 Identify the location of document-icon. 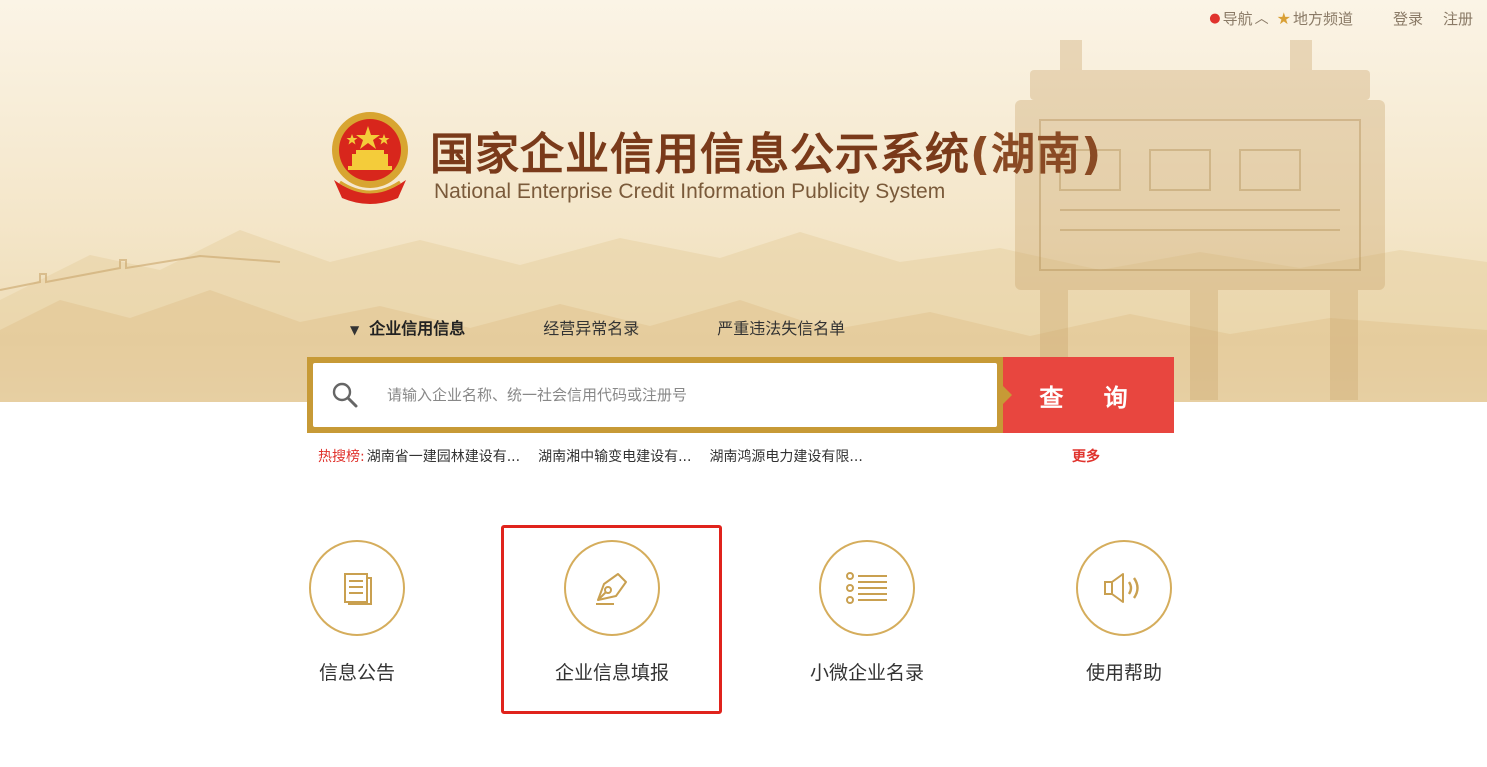
(358, 589).